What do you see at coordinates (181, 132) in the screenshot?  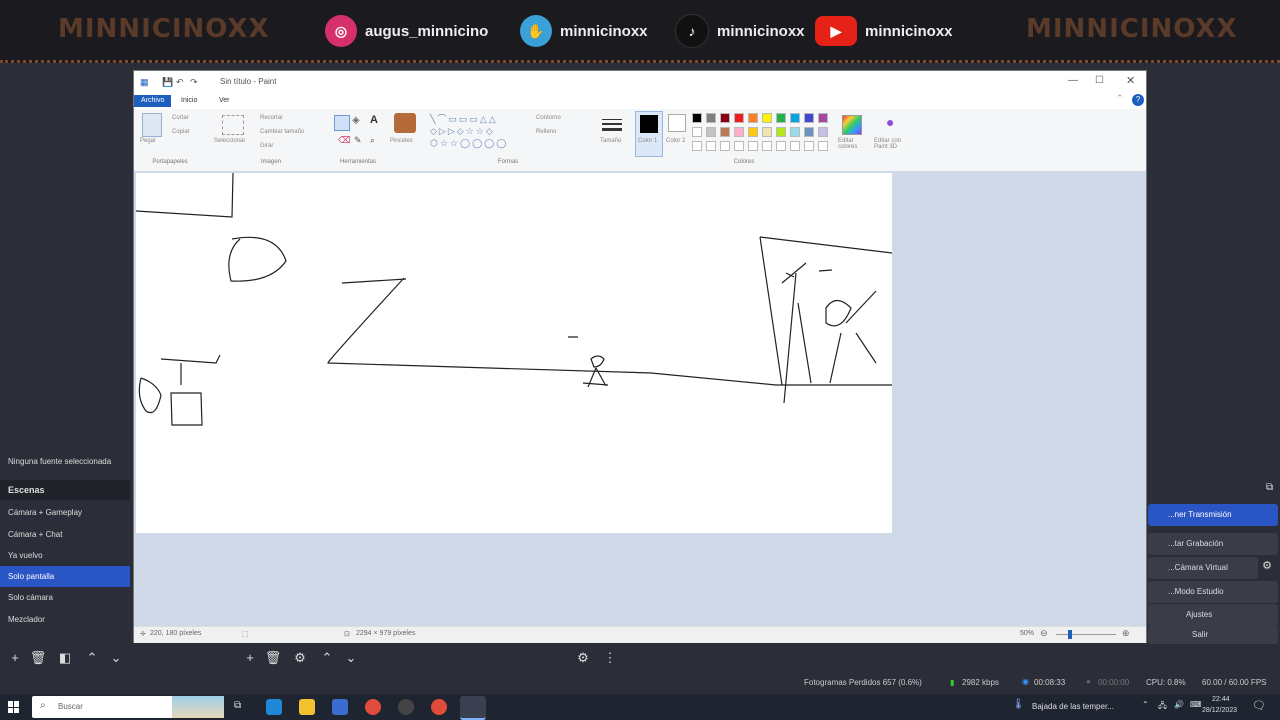 I see `copy-label: Copiar` at bounding box center [181, 132].